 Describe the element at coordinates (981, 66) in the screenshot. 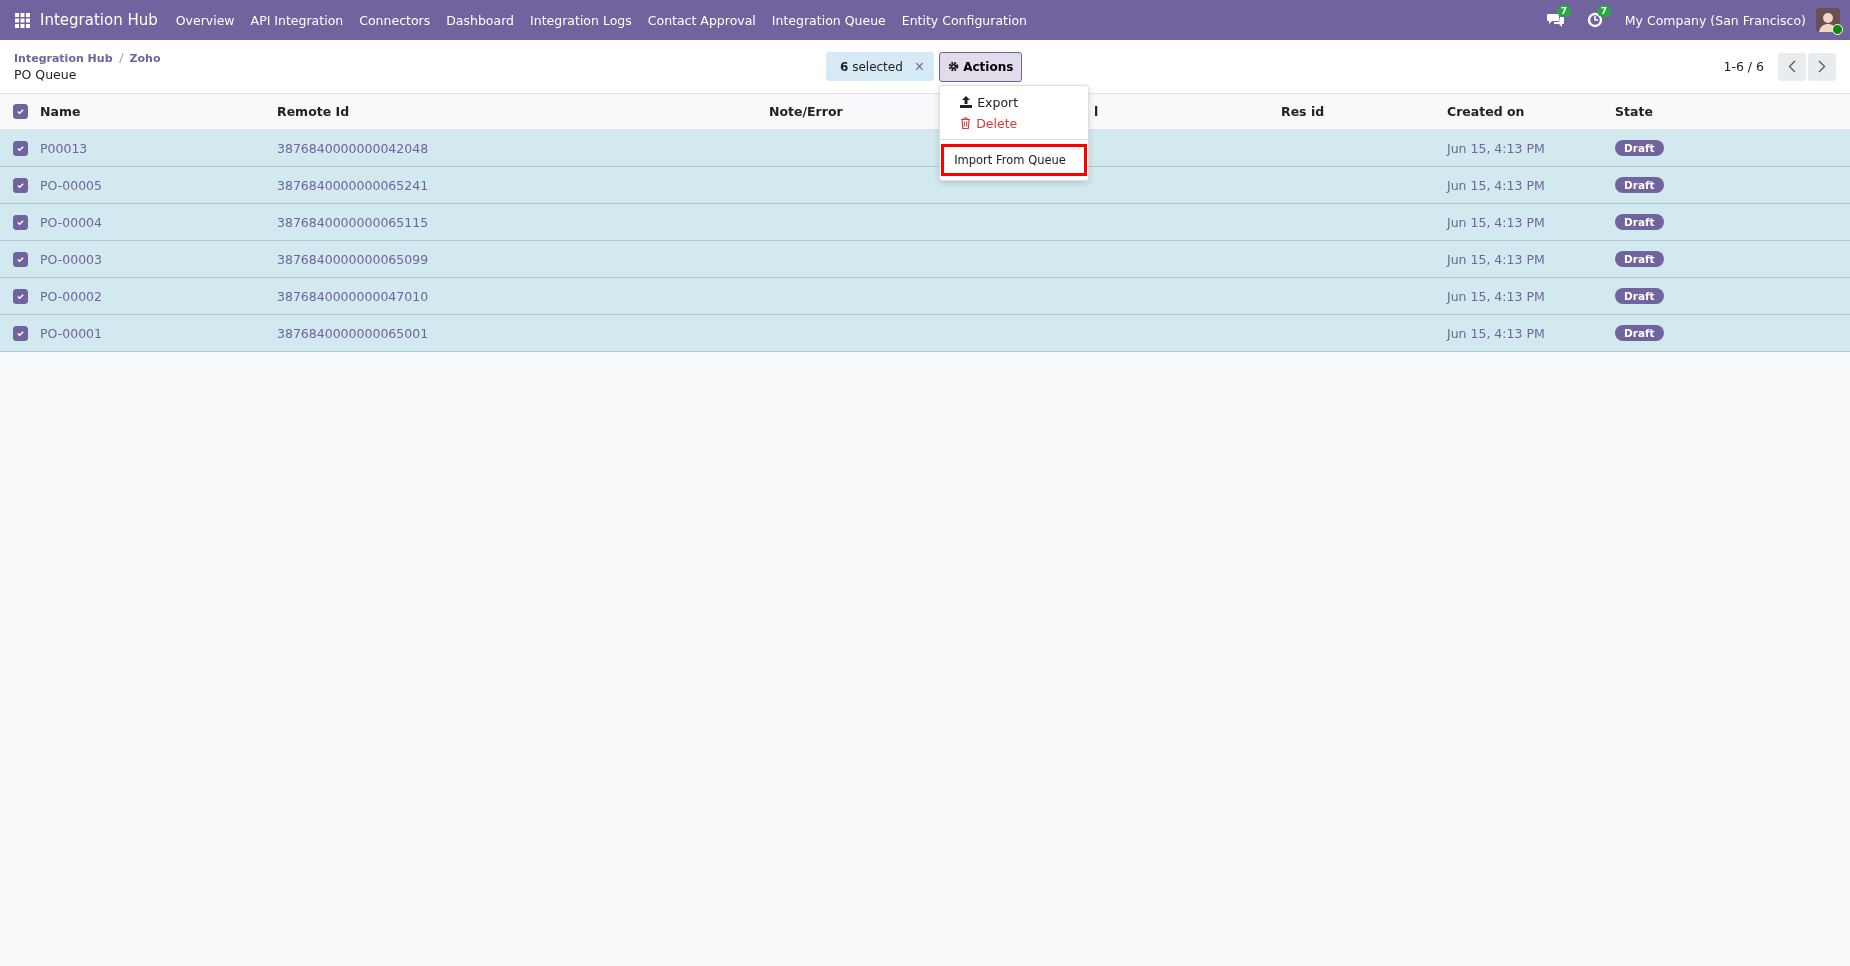

I see `actions-button: Actions` at that location.